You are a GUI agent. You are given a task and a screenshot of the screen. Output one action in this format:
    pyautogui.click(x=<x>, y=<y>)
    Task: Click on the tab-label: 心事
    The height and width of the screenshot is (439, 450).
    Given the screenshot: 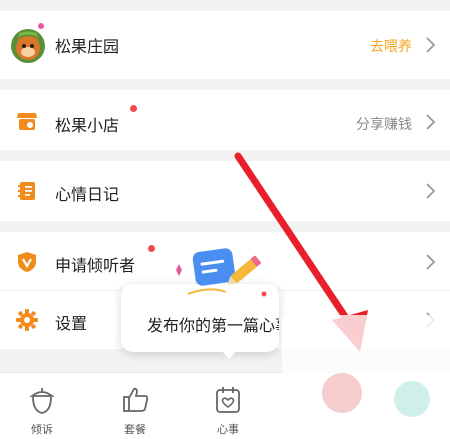 What is the action you would take?
    pyautogui.click(x=228, y=429)
    